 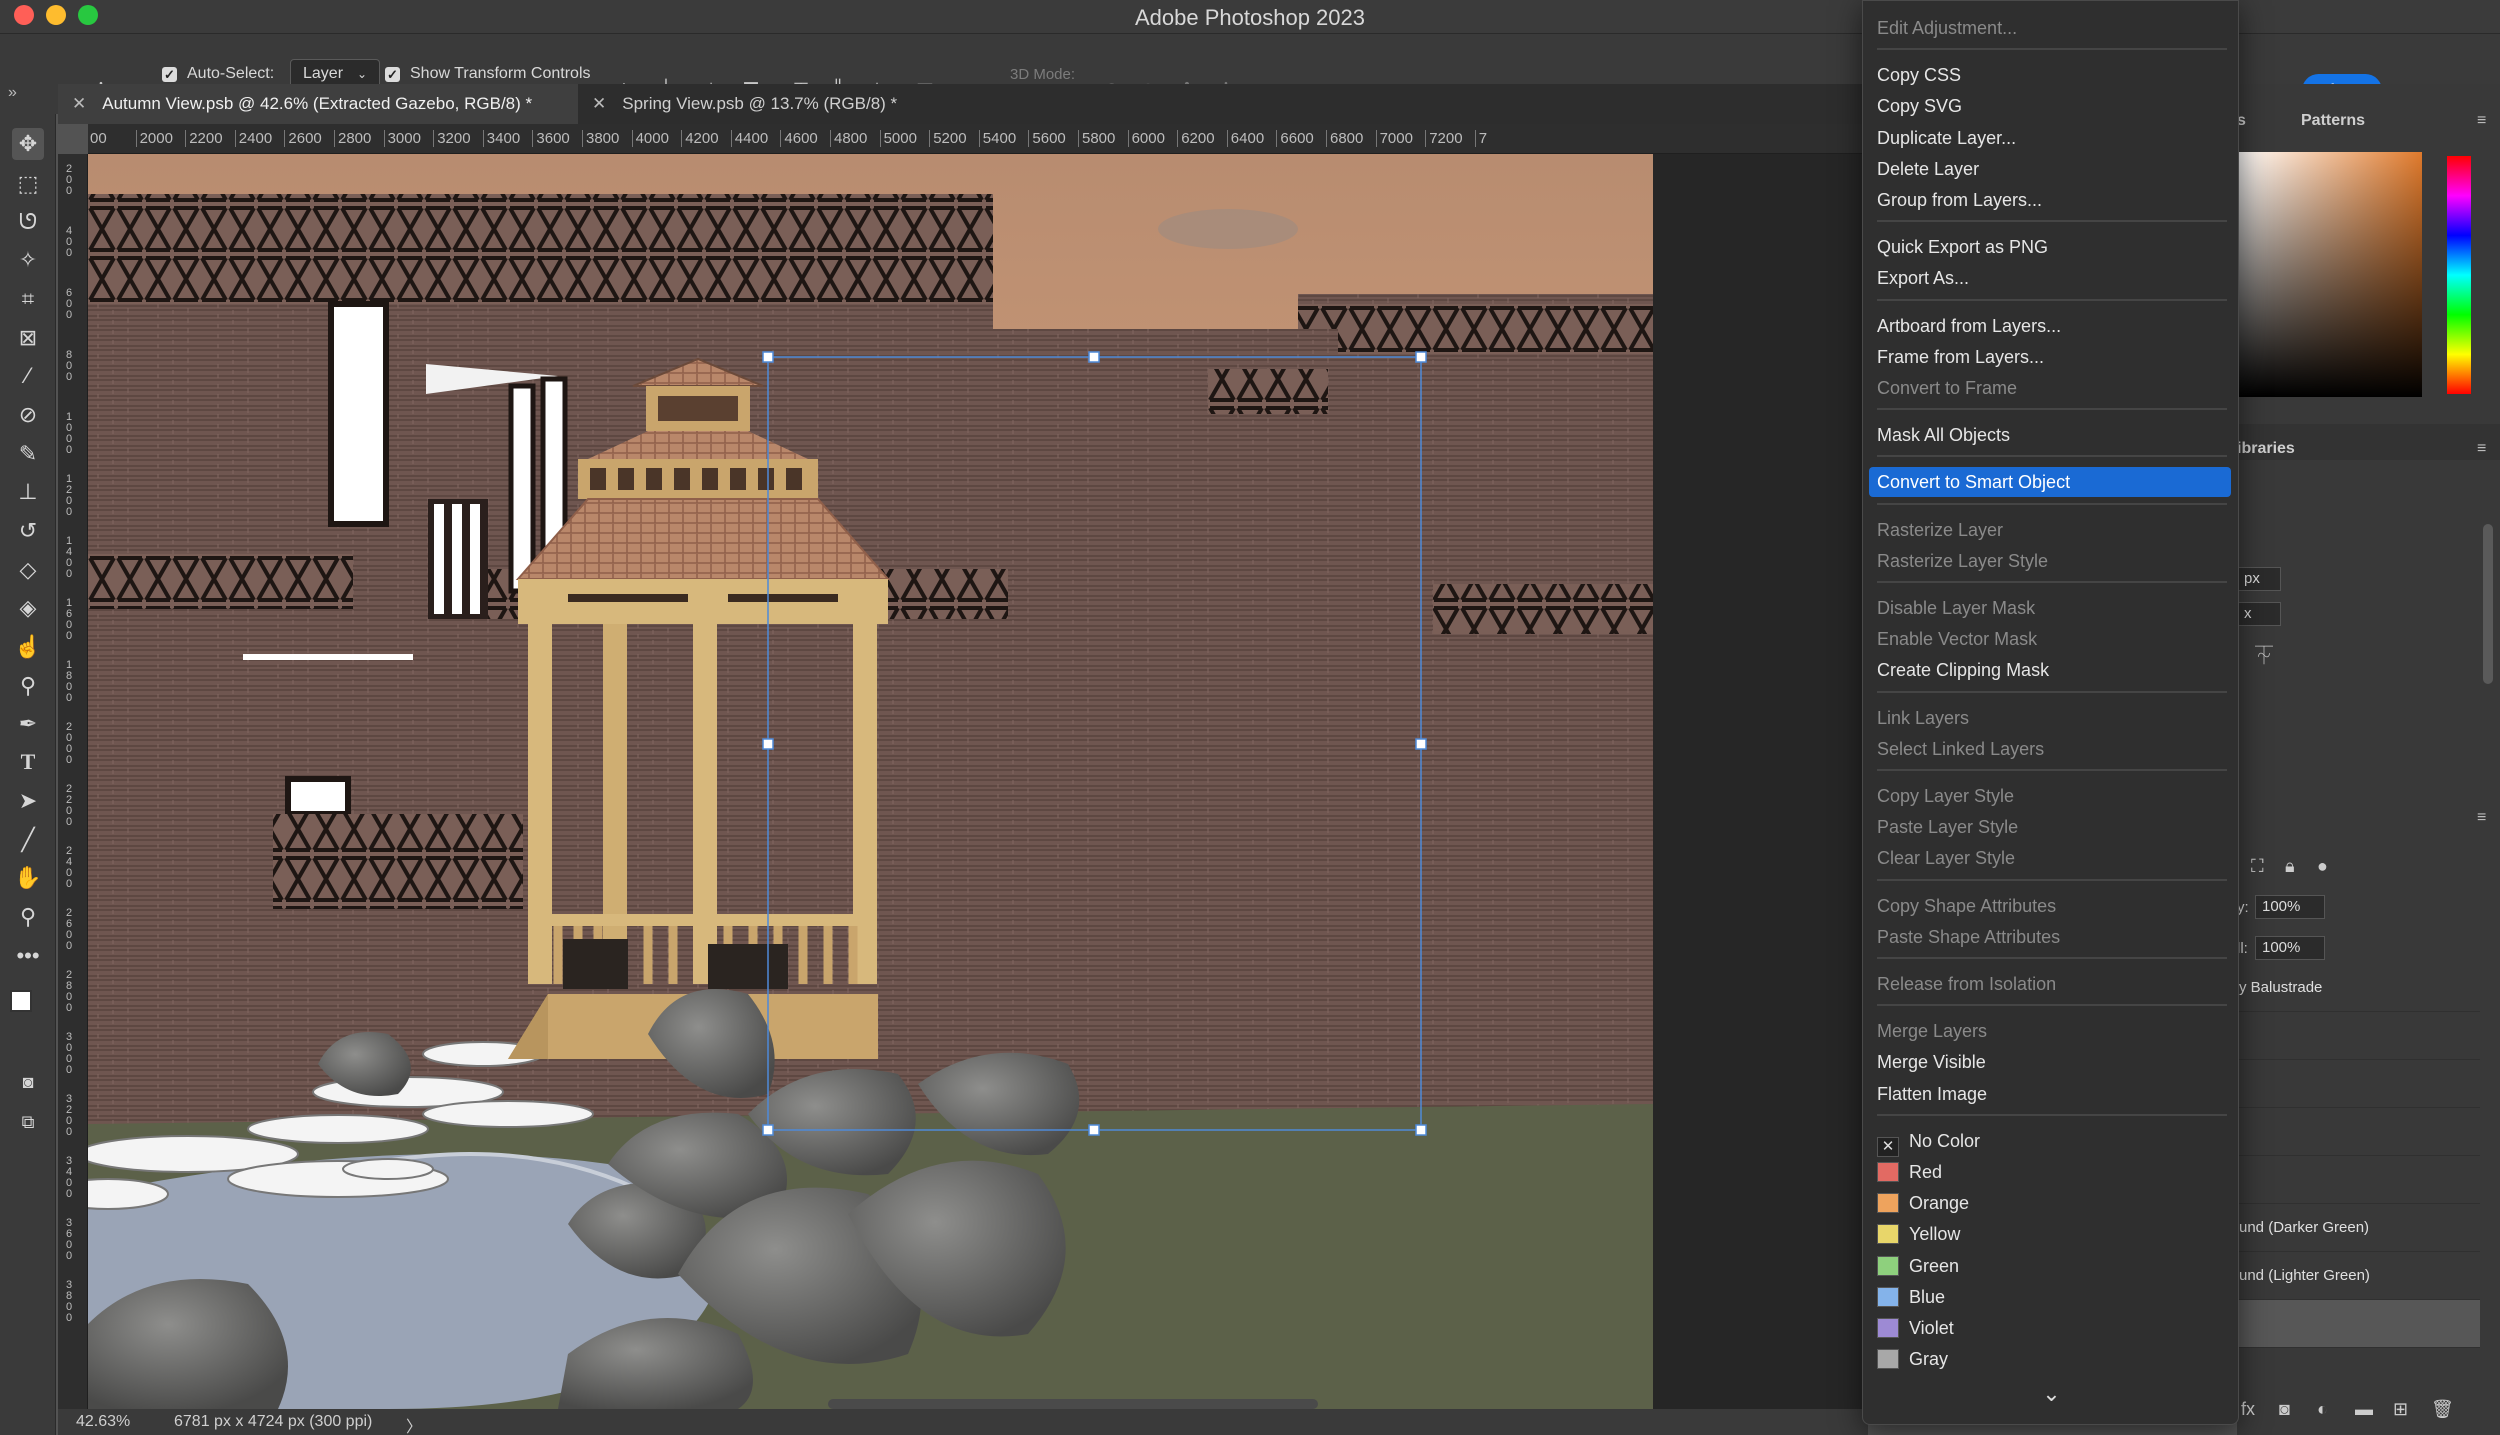 I want to click on zoom-tool-icon: ⚲, so click(x=28, y=917).